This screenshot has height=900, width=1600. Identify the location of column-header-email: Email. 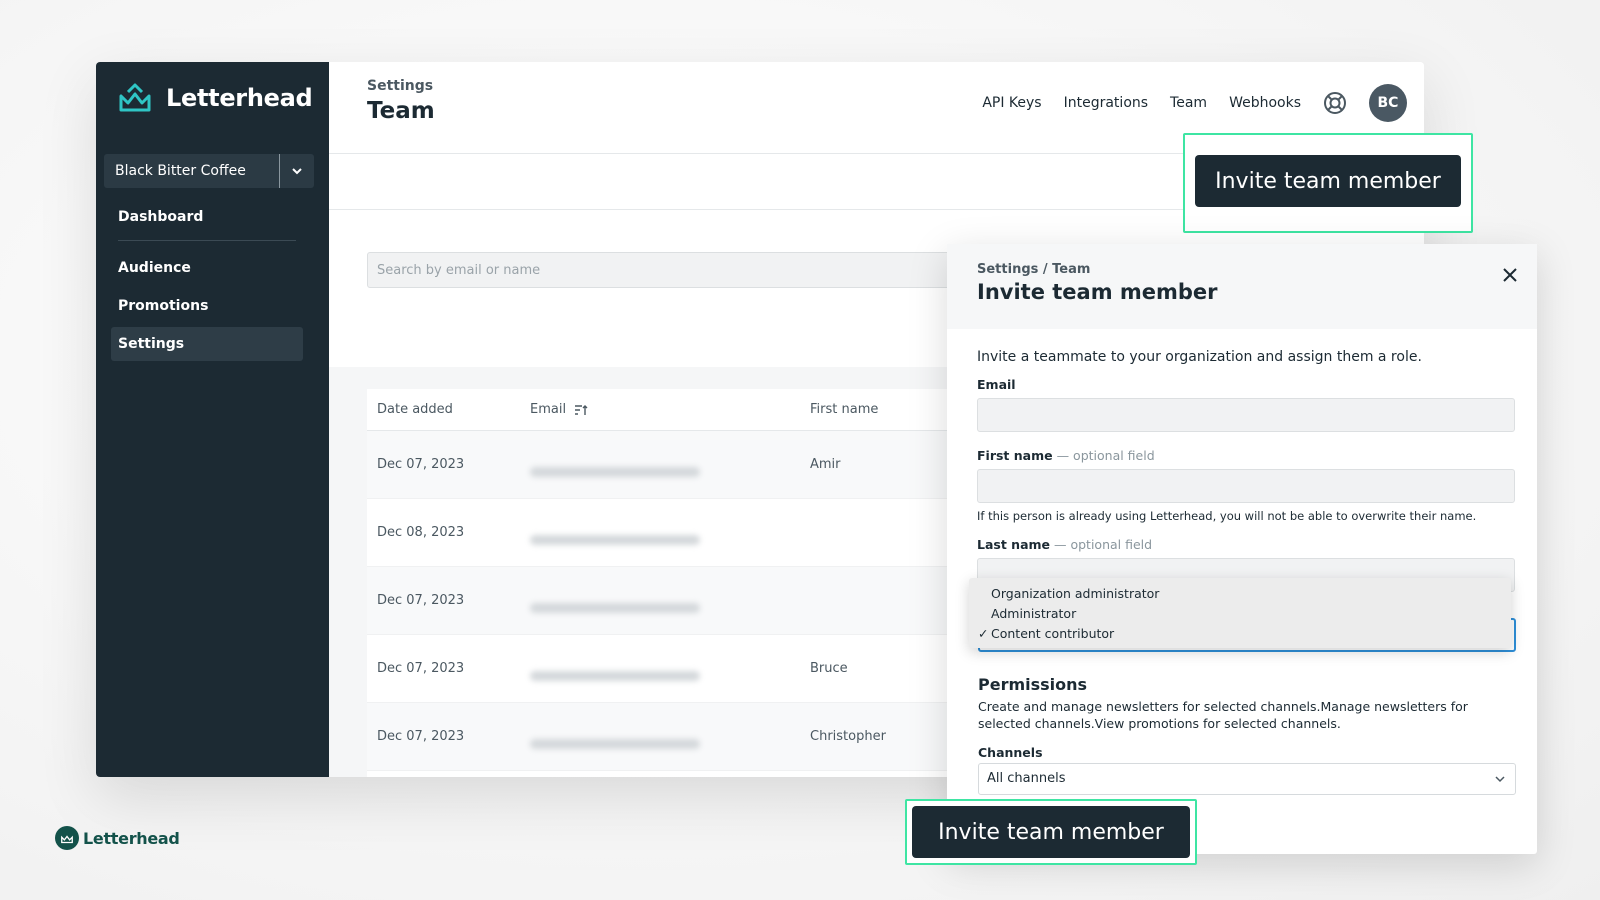
(660, 409).